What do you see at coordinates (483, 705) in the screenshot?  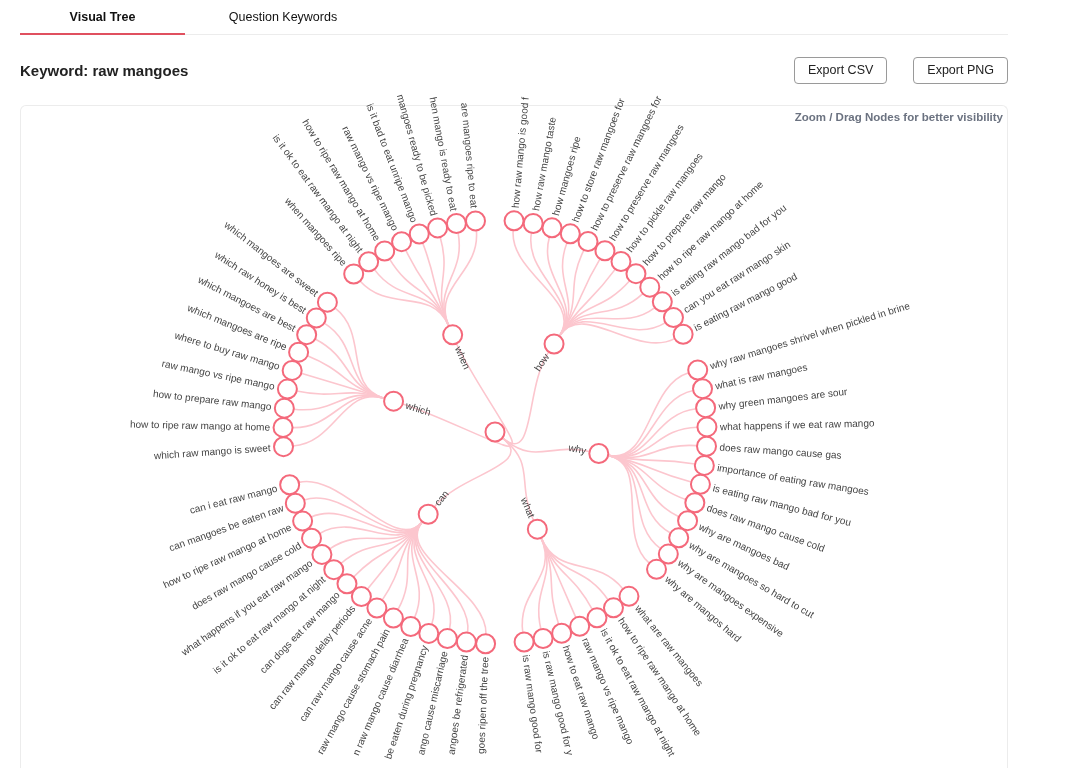 I see `node-label: goes ripen off the tree` at bounding box center [483, 705].